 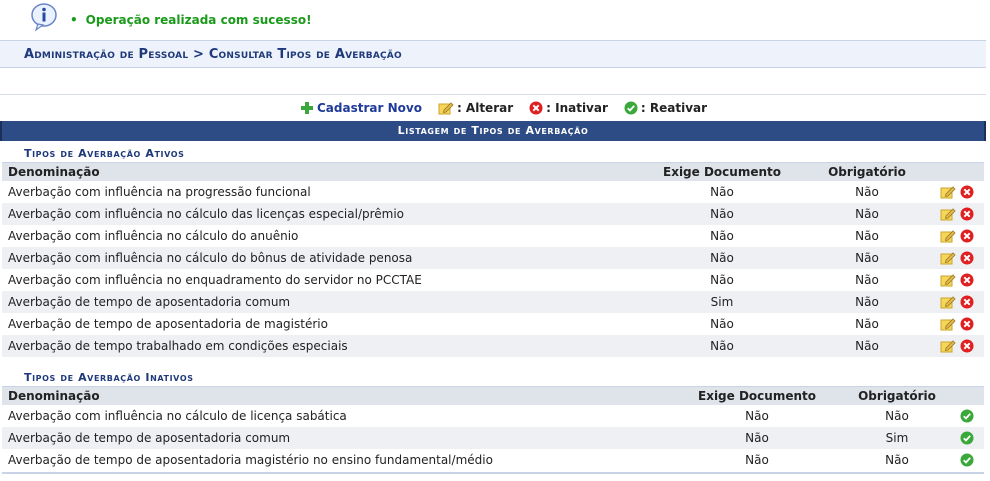 What do you see at coordinates (485, 108) in the screenshot?
I see `alterar-legend-label: : Alterar` at bounding box center [485, 108].